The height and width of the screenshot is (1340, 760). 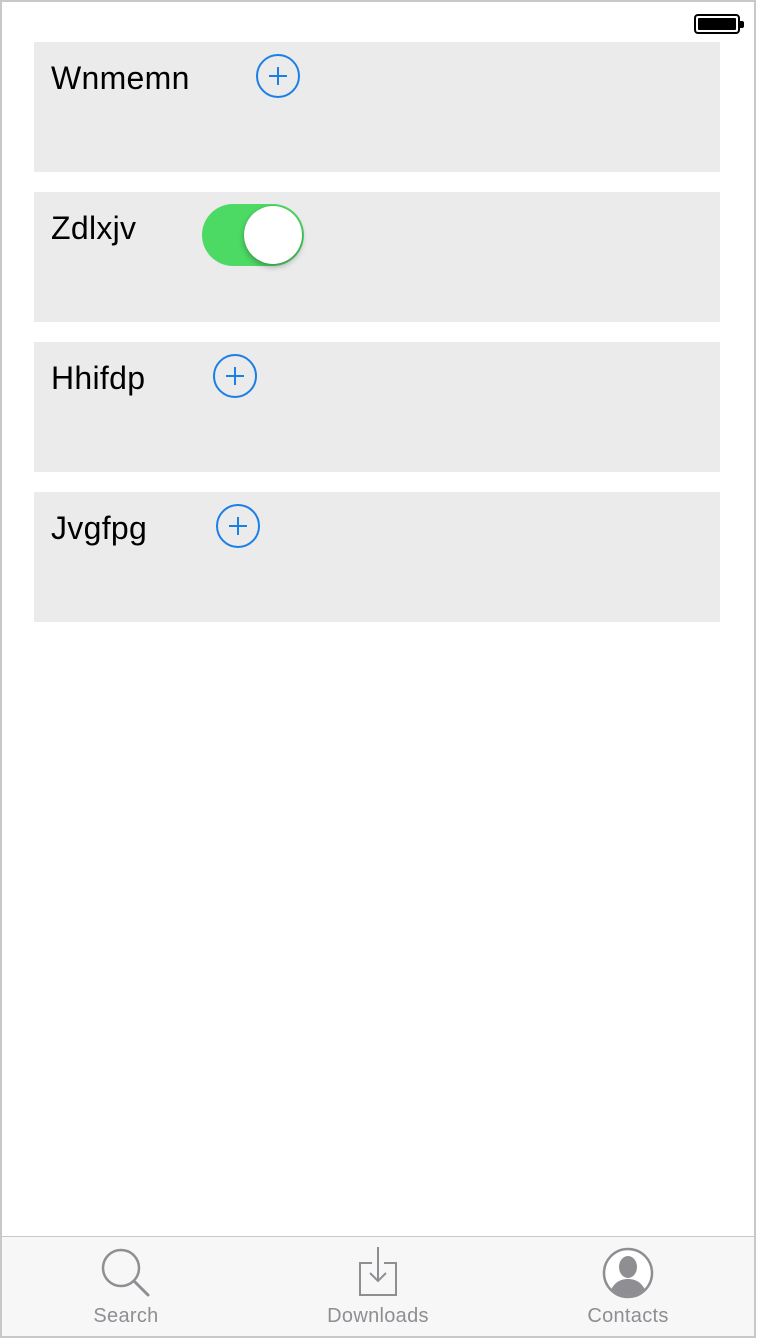 I want to click on row-label: Wnmemn, so click(x=120, y=78).